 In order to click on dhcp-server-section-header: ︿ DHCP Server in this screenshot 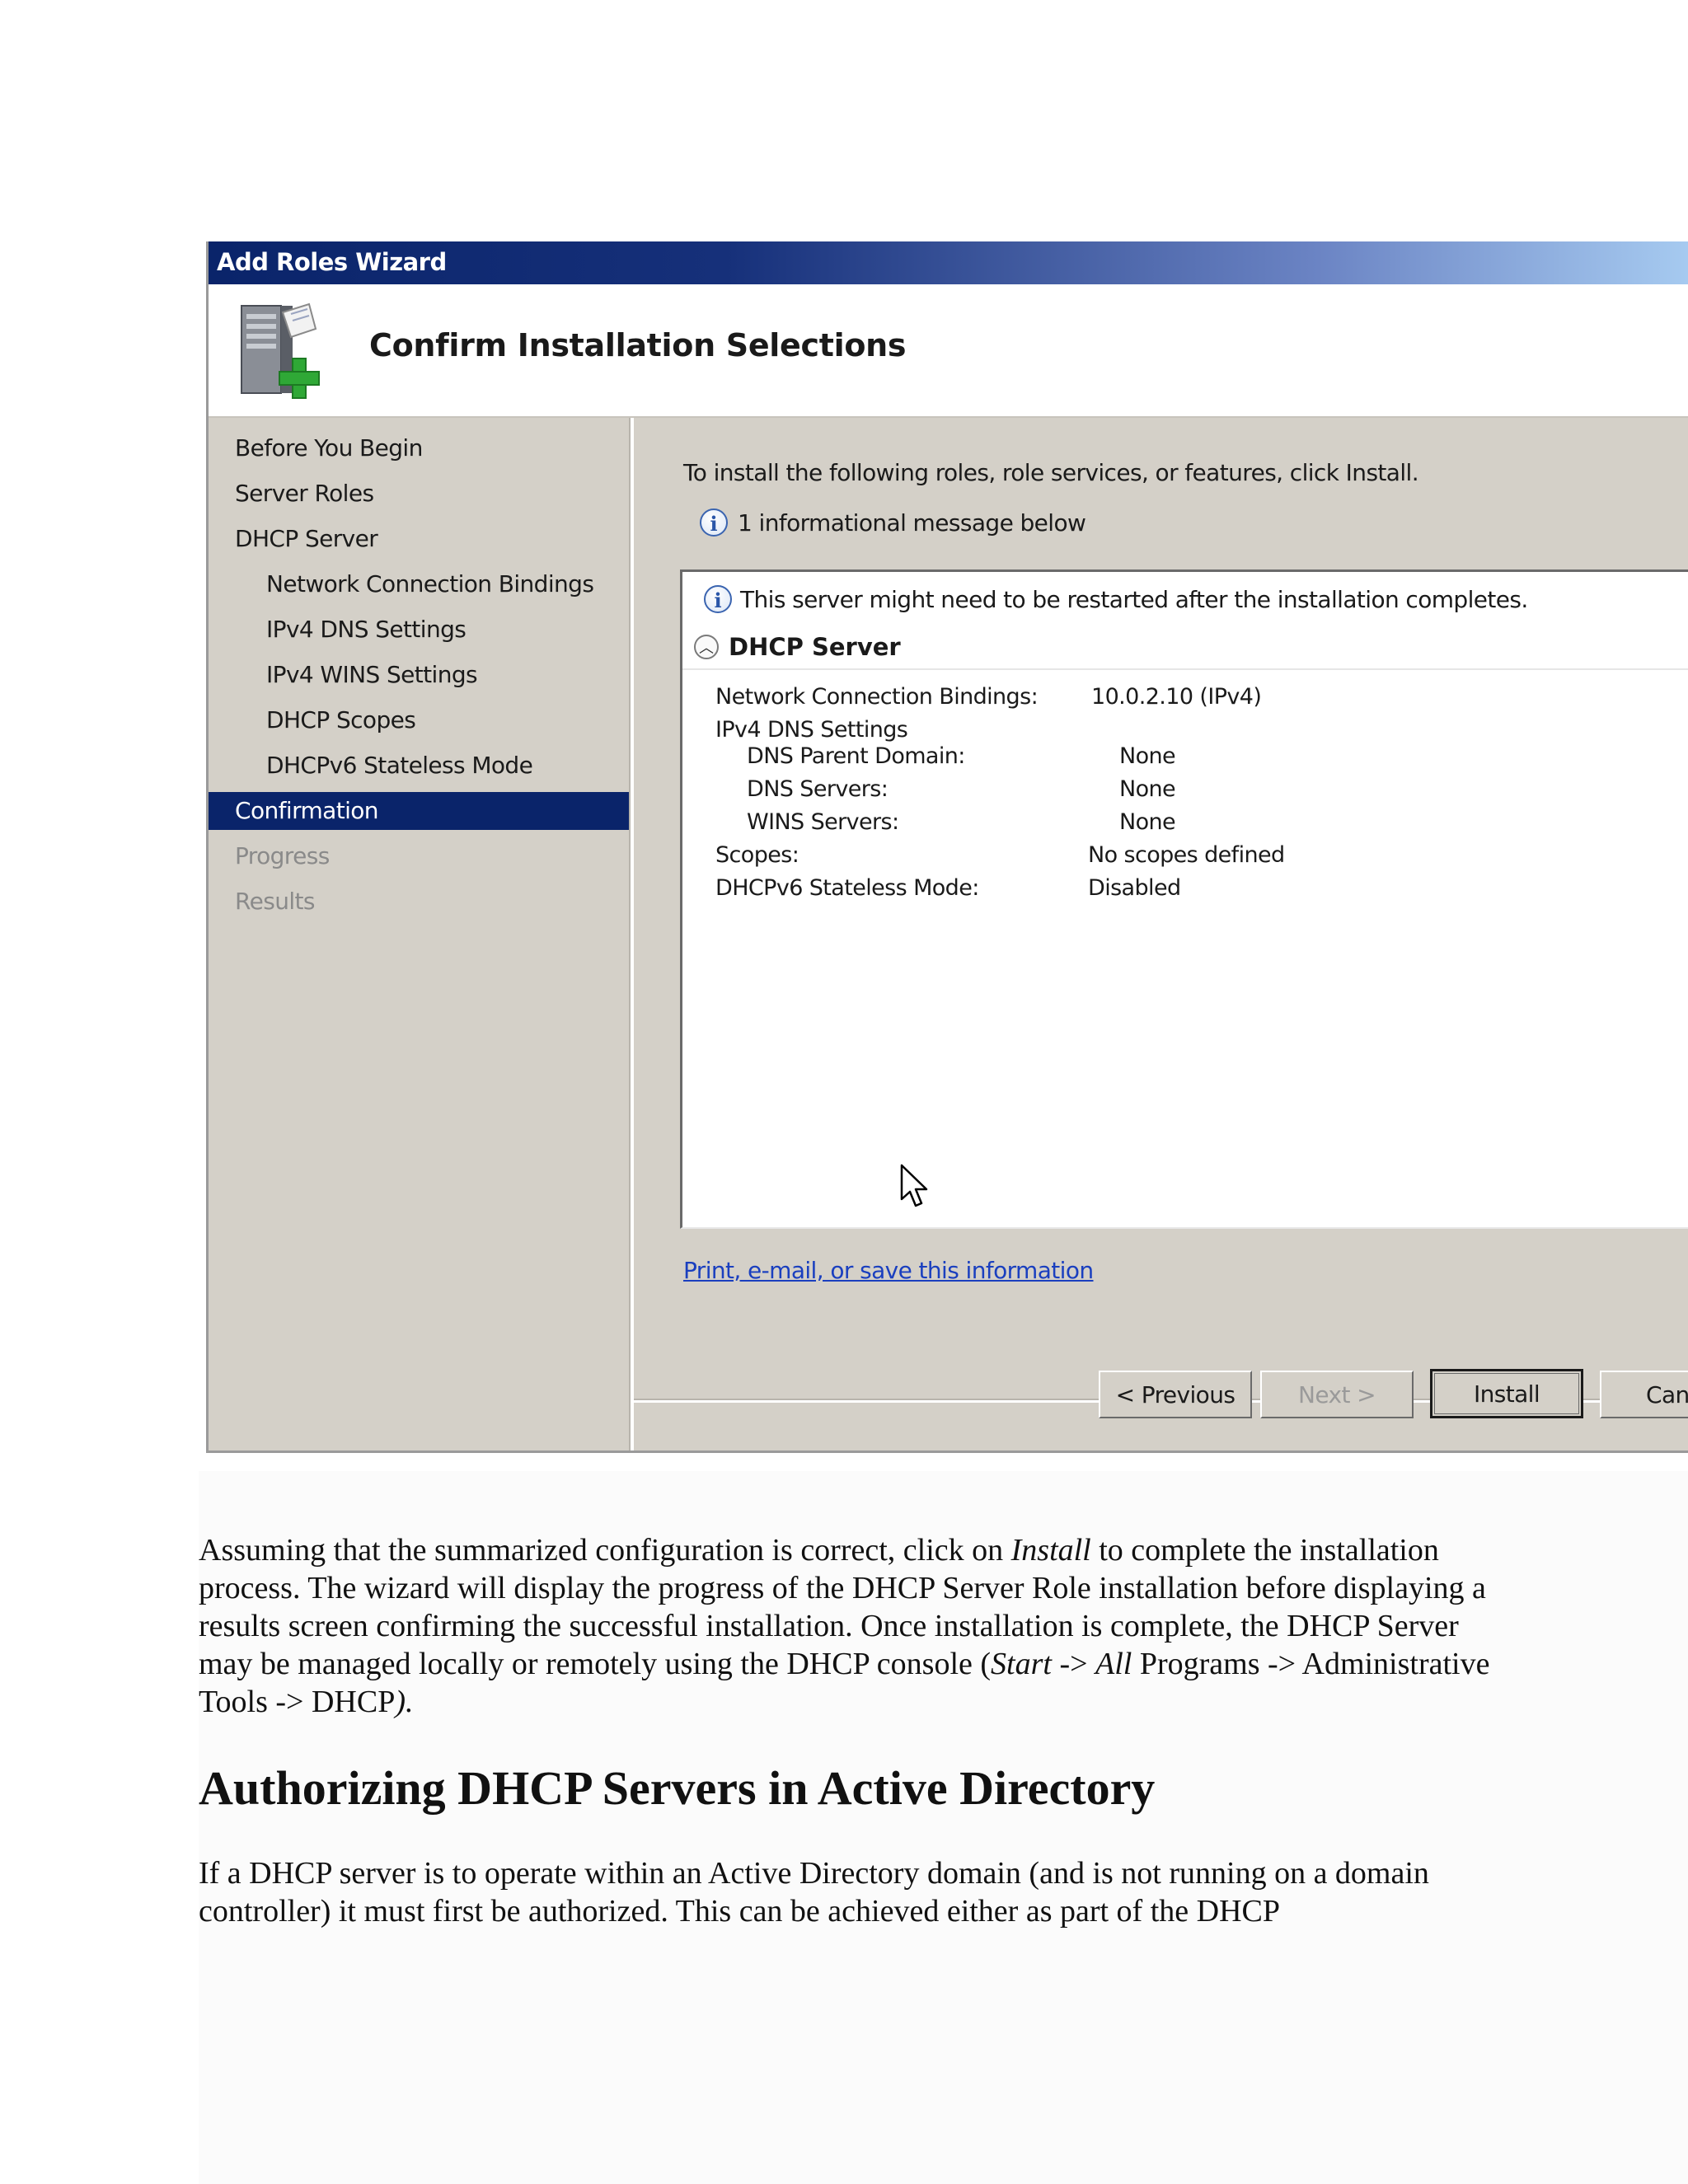, I will do `click(797, 647)`.